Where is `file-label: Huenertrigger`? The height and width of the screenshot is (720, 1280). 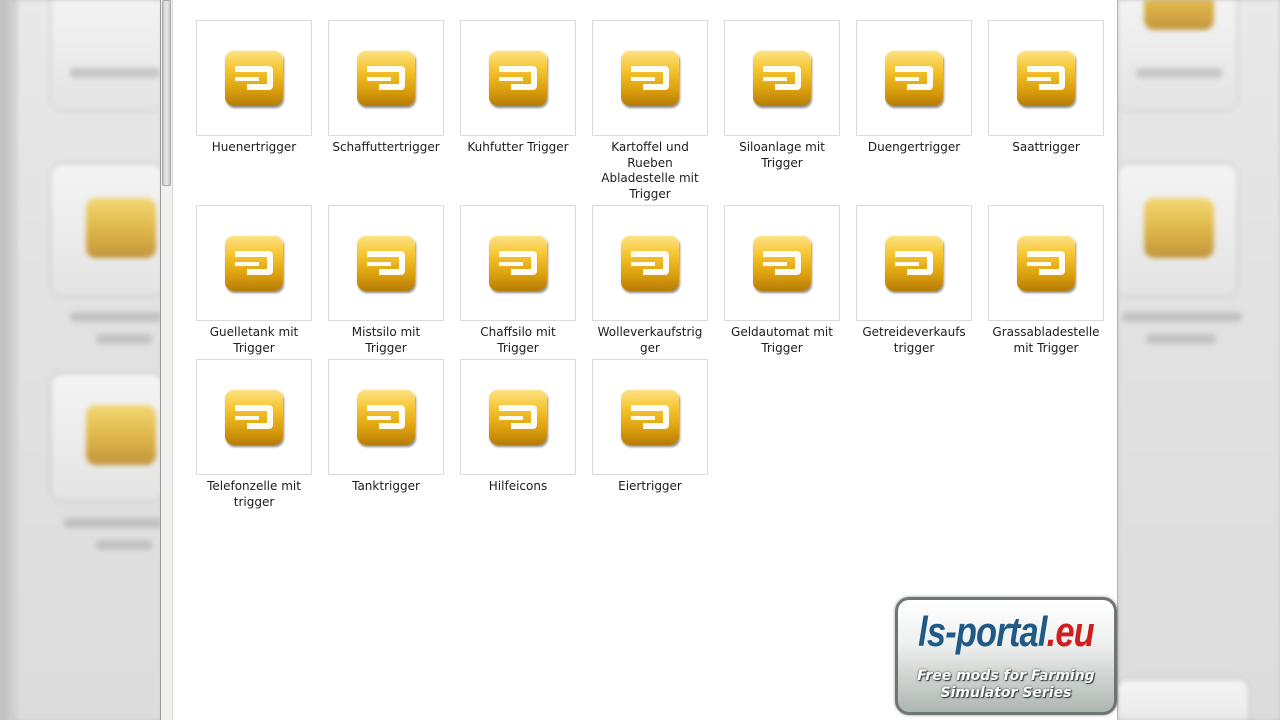
file-label: Huenertrigger is located at coordinates (254, 148).